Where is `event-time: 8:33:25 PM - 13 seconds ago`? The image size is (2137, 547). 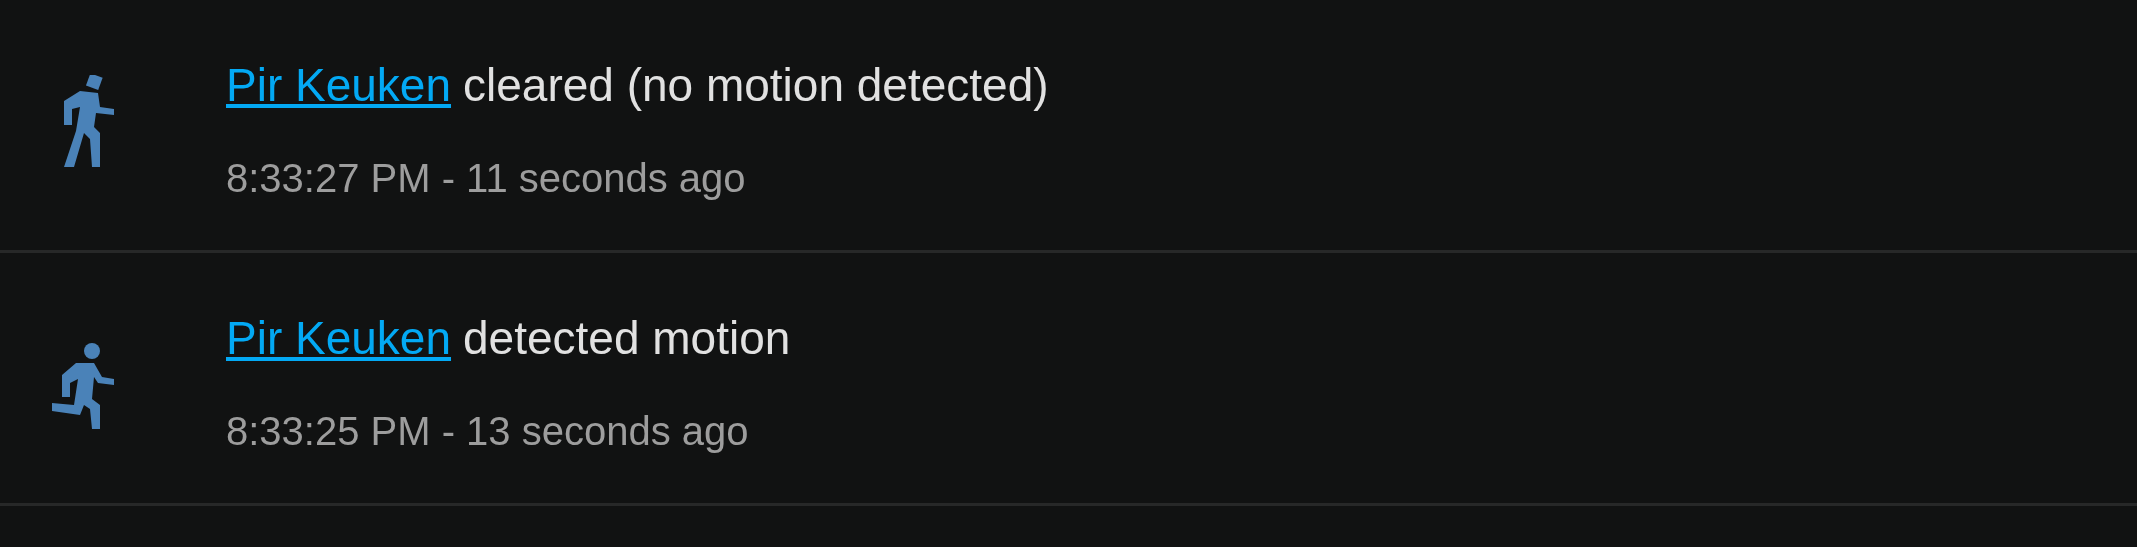
event-time: 8:33:25 PM - 13 seconds ago is located at coordinates (487, 431).